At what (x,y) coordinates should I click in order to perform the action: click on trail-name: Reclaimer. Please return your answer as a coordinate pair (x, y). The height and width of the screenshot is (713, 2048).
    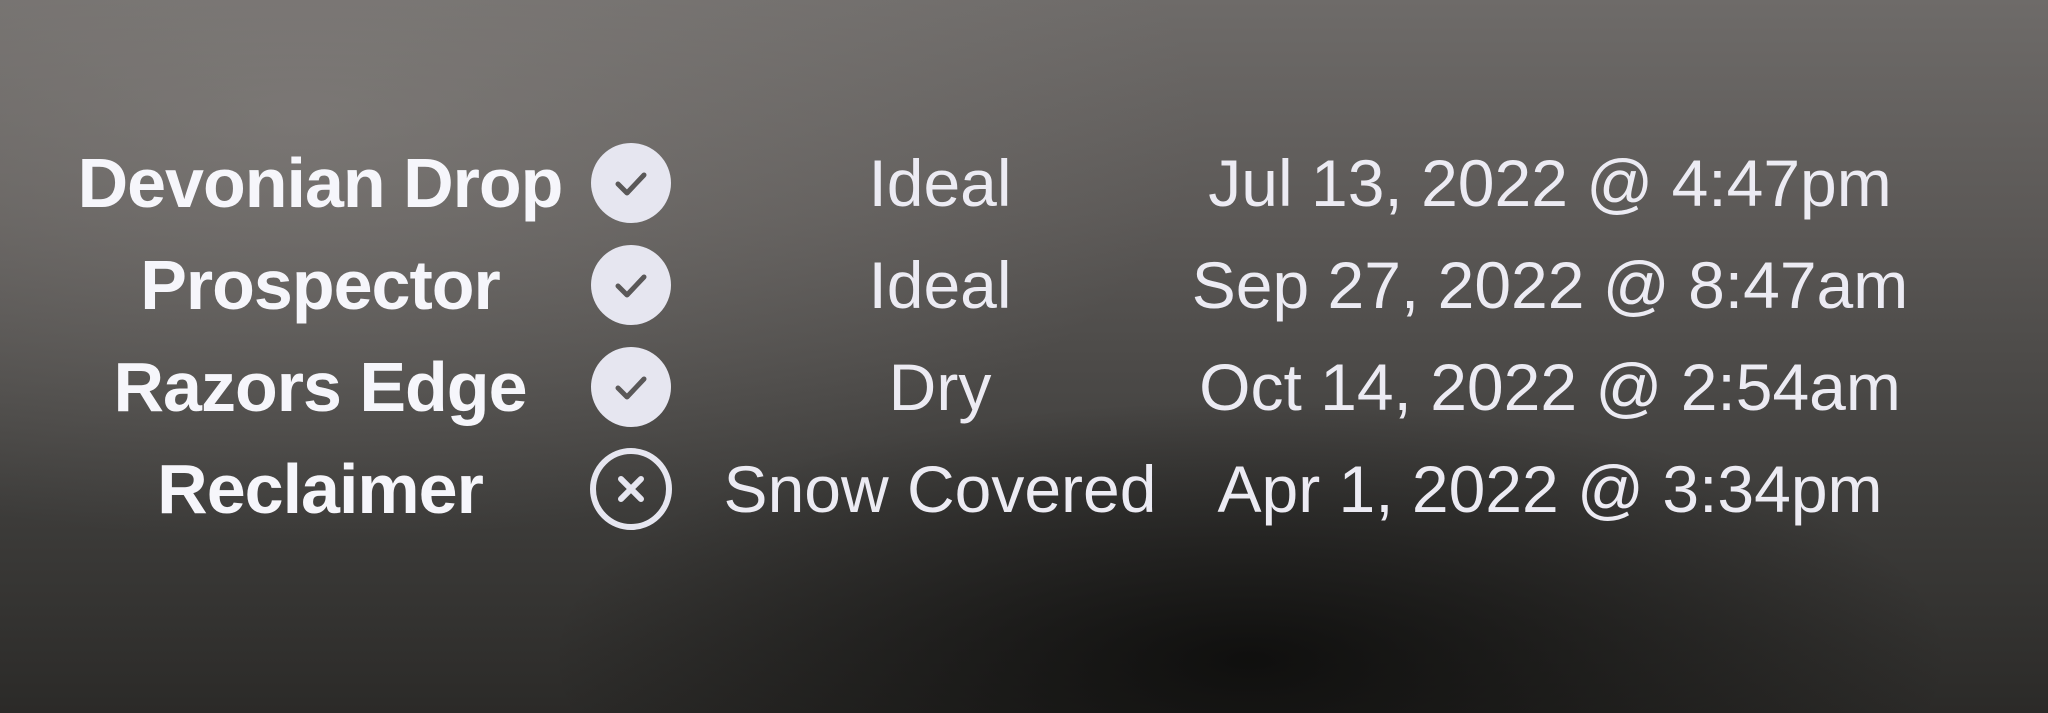
    Looking at the image, I should click on (320, 489).